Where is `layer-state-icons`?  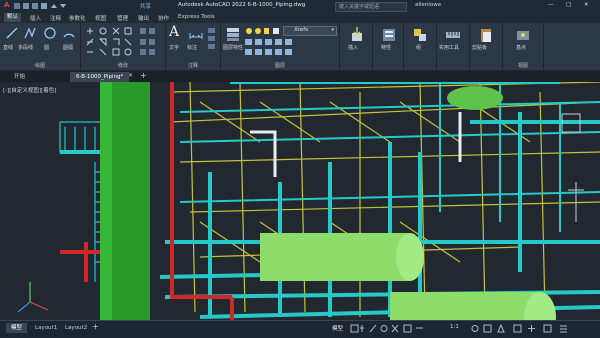 layer-state-icons is located at coordinates (265, 31).